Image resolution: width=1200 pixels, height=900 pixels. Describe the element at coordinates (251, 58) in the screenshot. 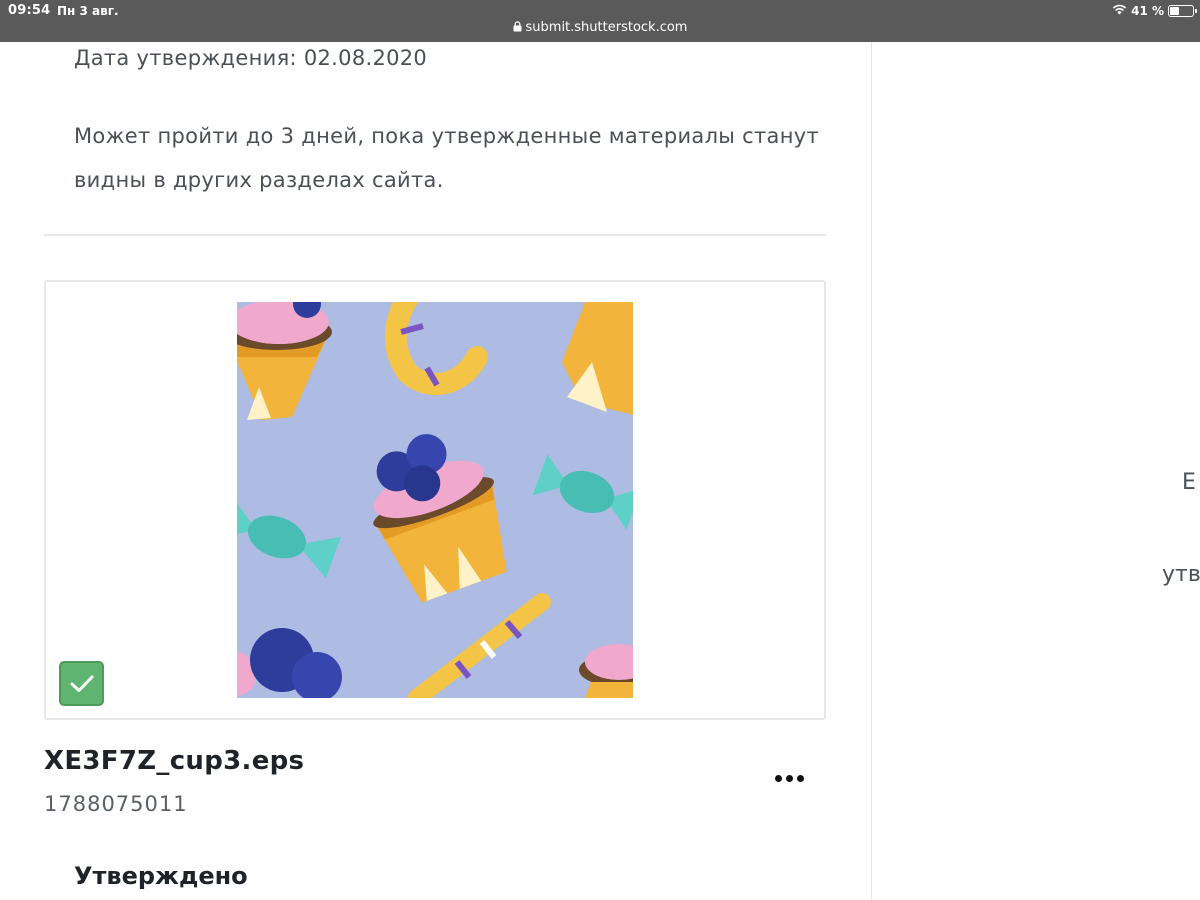

I see `approval-date: Дата утверждения: 02.08.2020` at that location.